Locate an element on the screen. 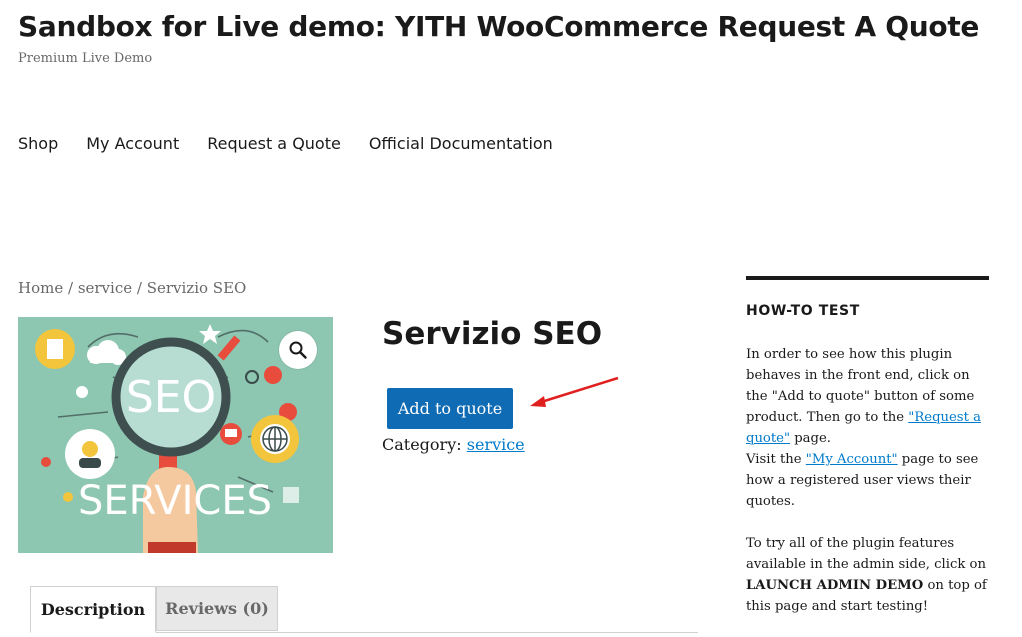 The image size is (1022, 637). breadcrumb-category-link: service is located at coordinates (105, 288).